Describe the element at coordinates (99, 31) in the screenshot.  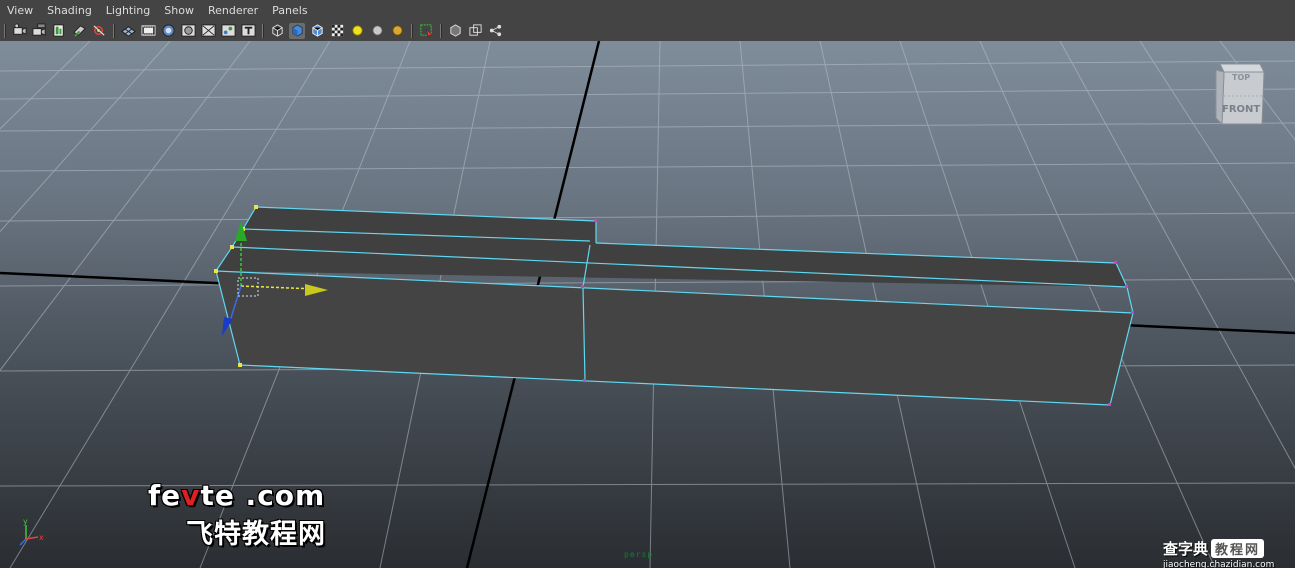
I see `two-d-pan-zoom-icon` at that location.